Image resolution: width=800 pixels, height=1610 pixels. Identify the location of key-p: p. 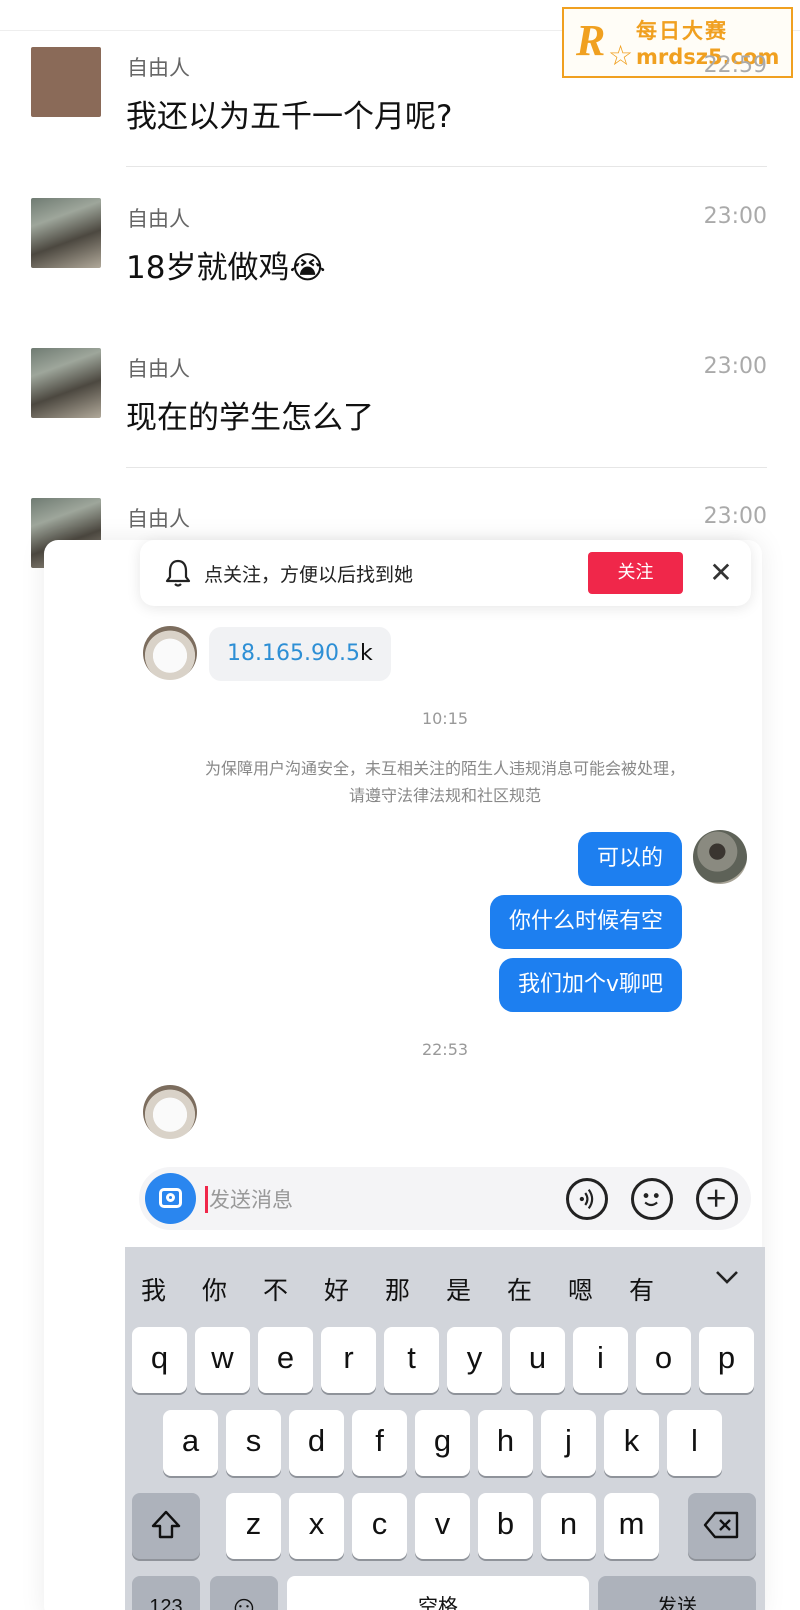
(726, 1360).